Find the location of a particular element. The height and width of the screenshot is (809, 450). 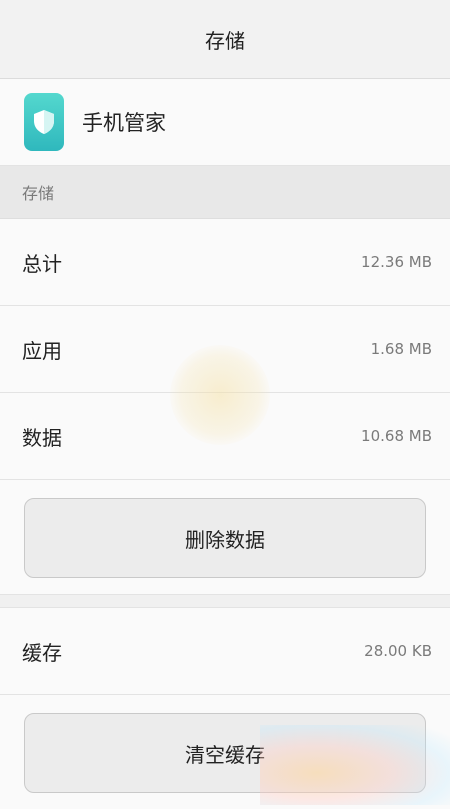

title-bar: 存储 is located at coordinates (225, 39).